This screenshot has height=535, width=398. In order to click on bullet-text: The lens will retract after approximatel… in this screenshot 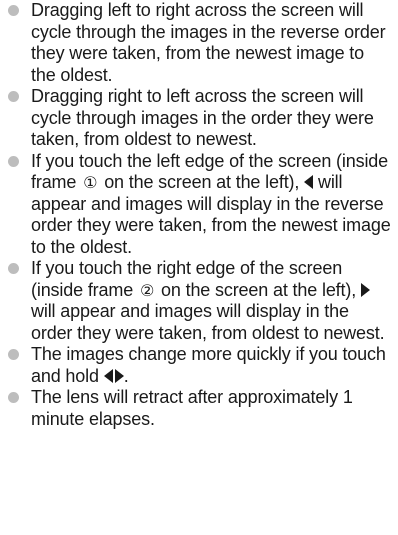, I will do `click(192, 408)`.